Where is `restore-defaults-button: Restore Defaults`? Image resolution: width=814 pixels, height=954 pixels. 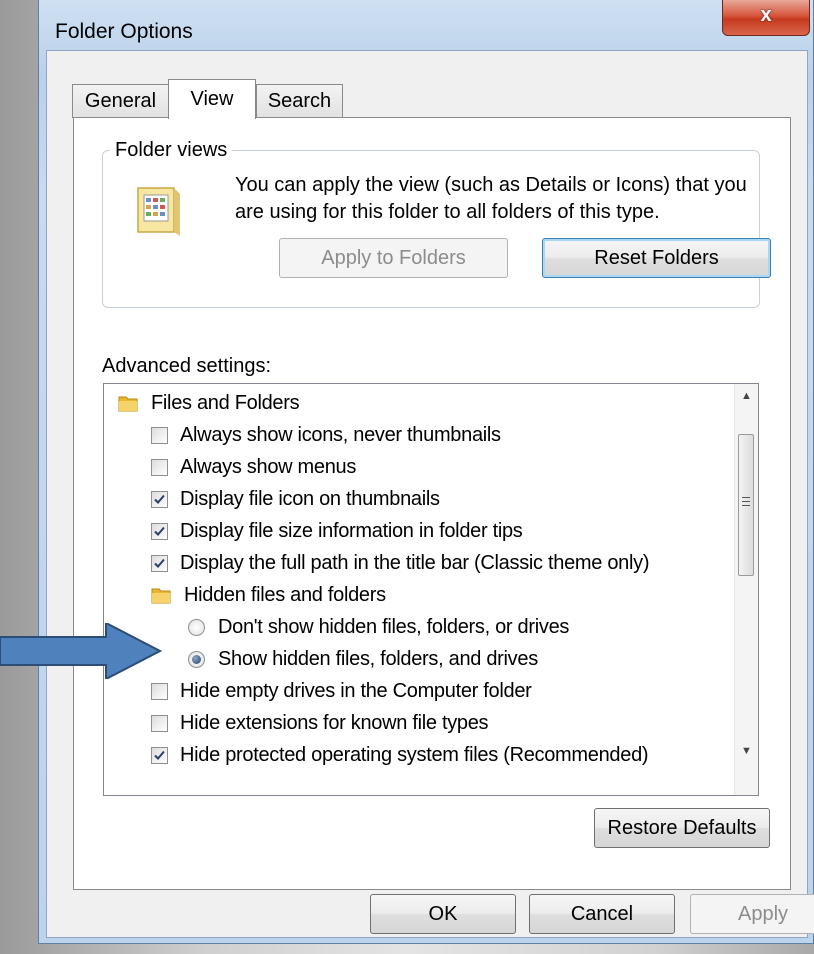 restore-defaults-button: Restore Defaults is located at coordinates (682, 828).